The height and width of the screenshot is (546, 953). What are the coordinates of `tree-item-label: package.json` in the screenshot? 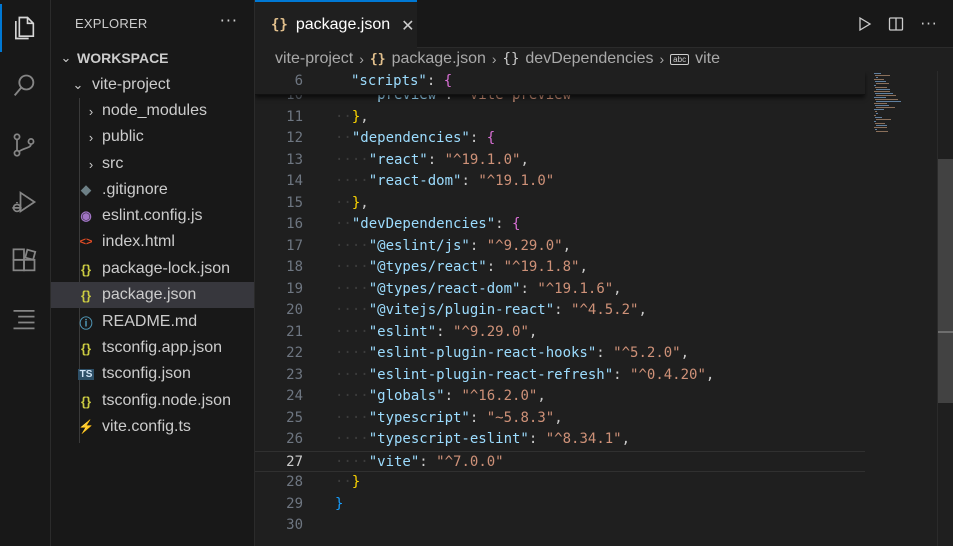 It's located at (149, 294).